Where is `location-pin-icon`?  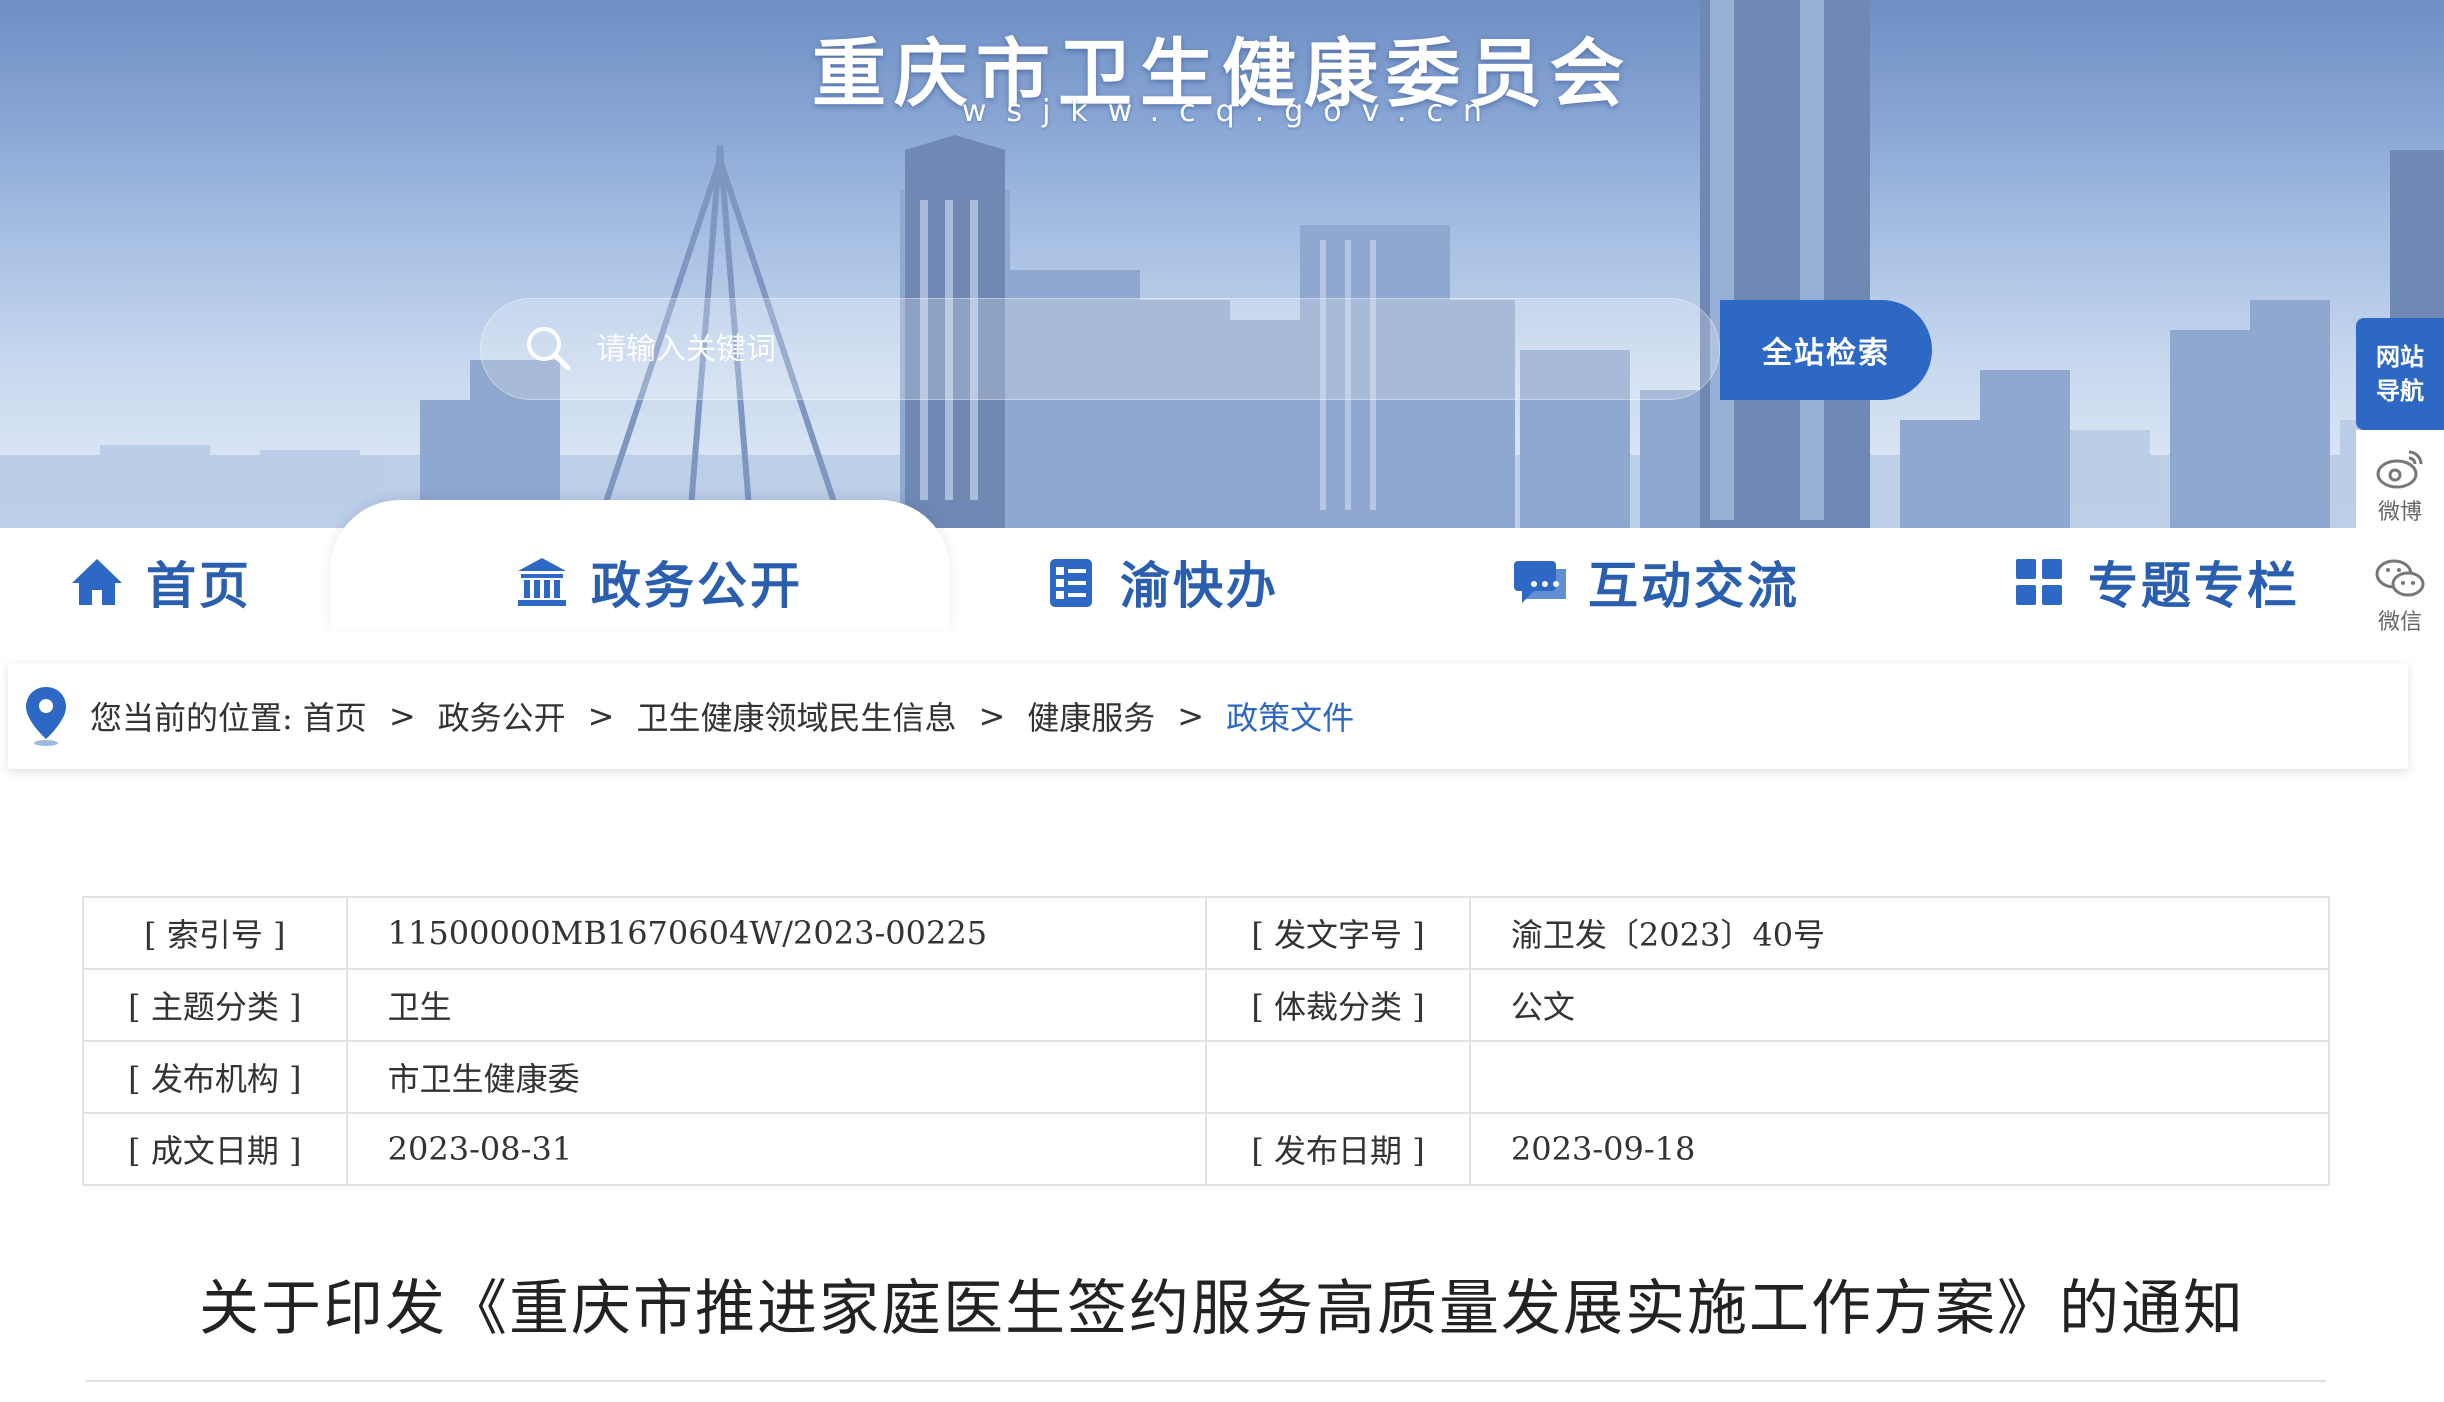 location-pin-icon is located at coordinates (46, 716).